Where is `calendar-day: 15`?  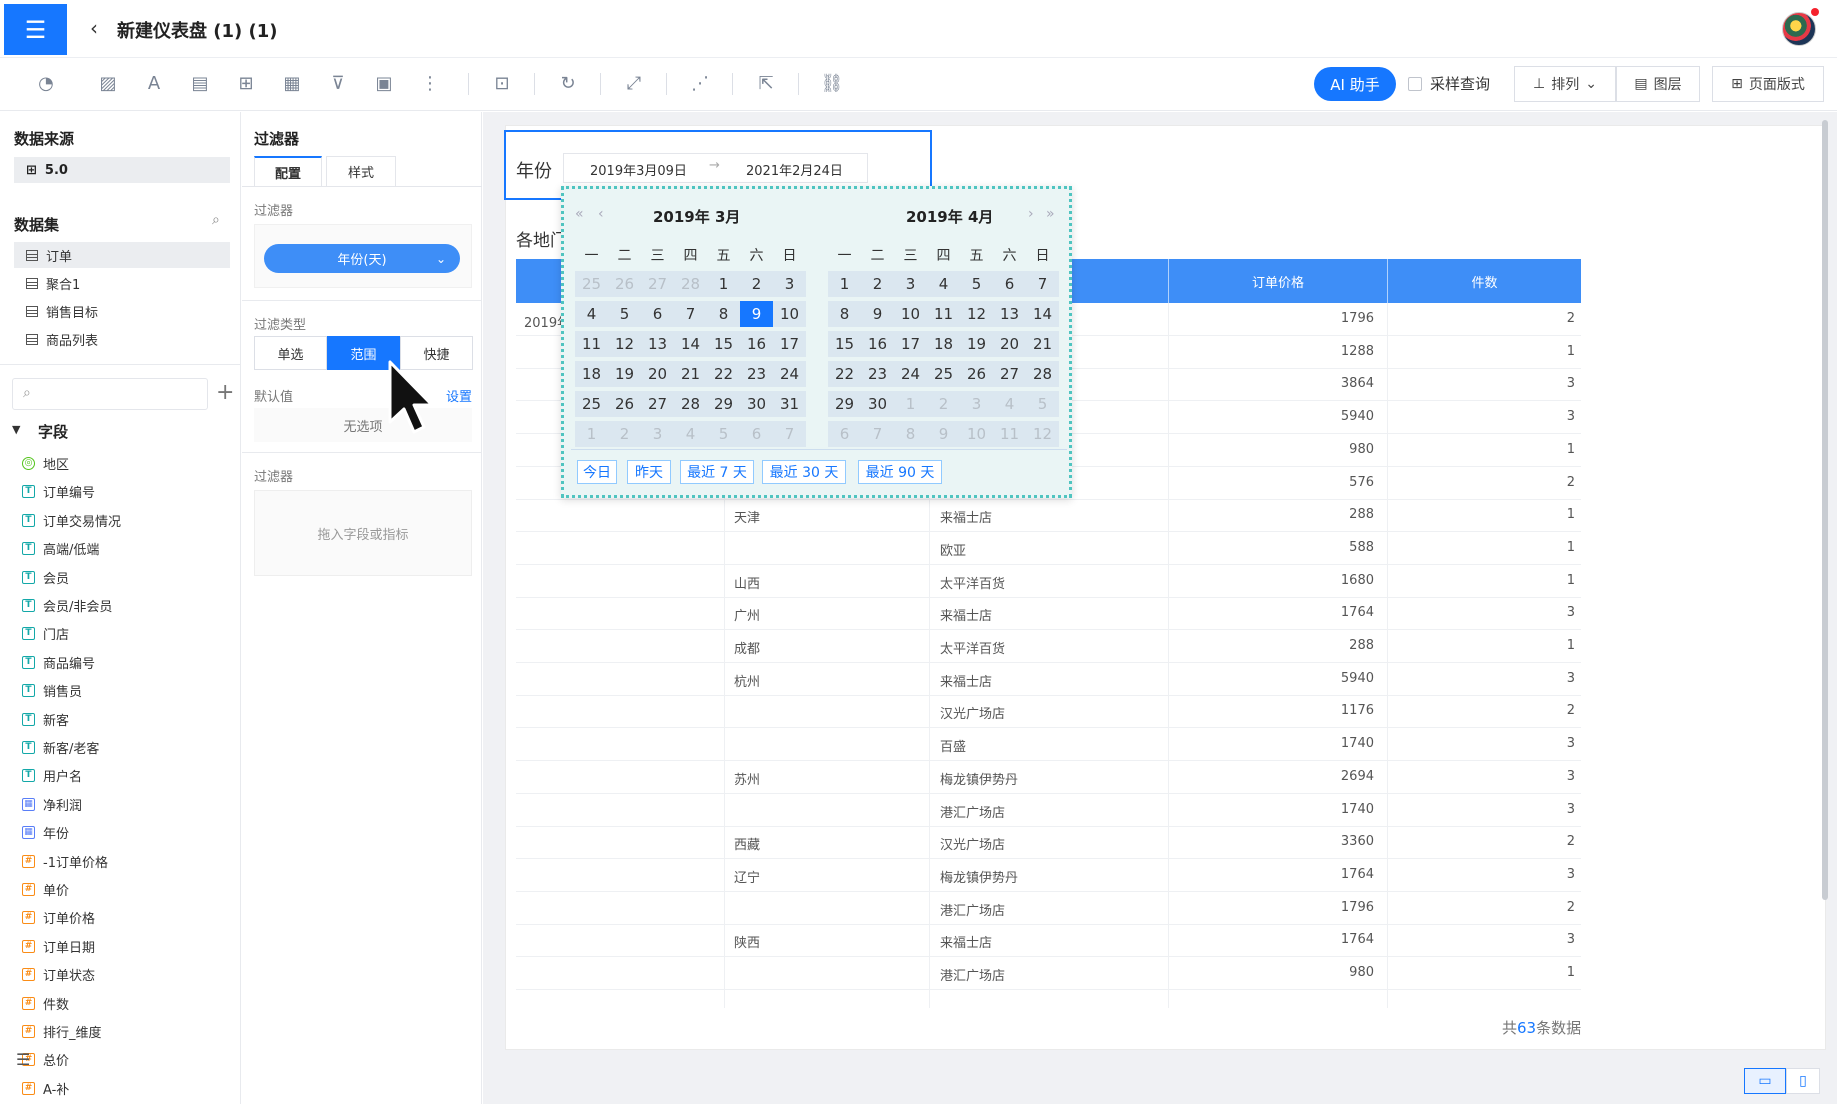
calendar-day: 15 is located at coordinates (723, 344).